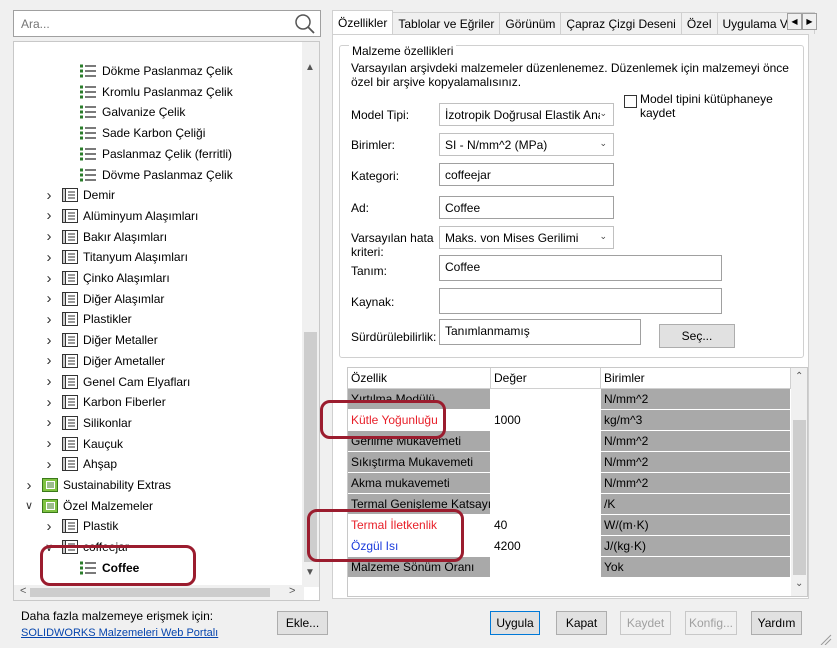 The height and width of the screenshot is (648, 837). I want to click on property-unit-cell: J/(kg·K), so click(696, 546).